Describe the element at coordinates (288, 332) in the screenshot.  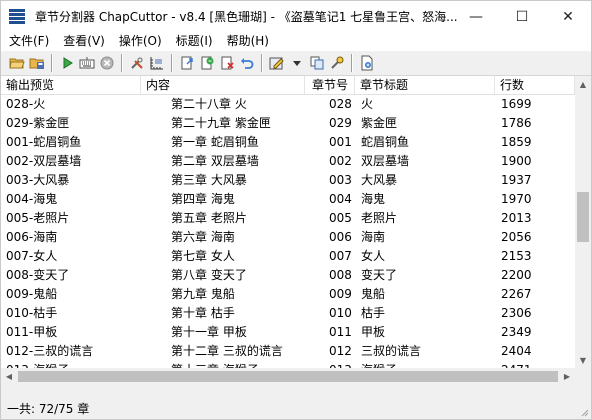
I see `table-row: 011-甲板 第十一章 甲板 011 甲板 2349` at that location.